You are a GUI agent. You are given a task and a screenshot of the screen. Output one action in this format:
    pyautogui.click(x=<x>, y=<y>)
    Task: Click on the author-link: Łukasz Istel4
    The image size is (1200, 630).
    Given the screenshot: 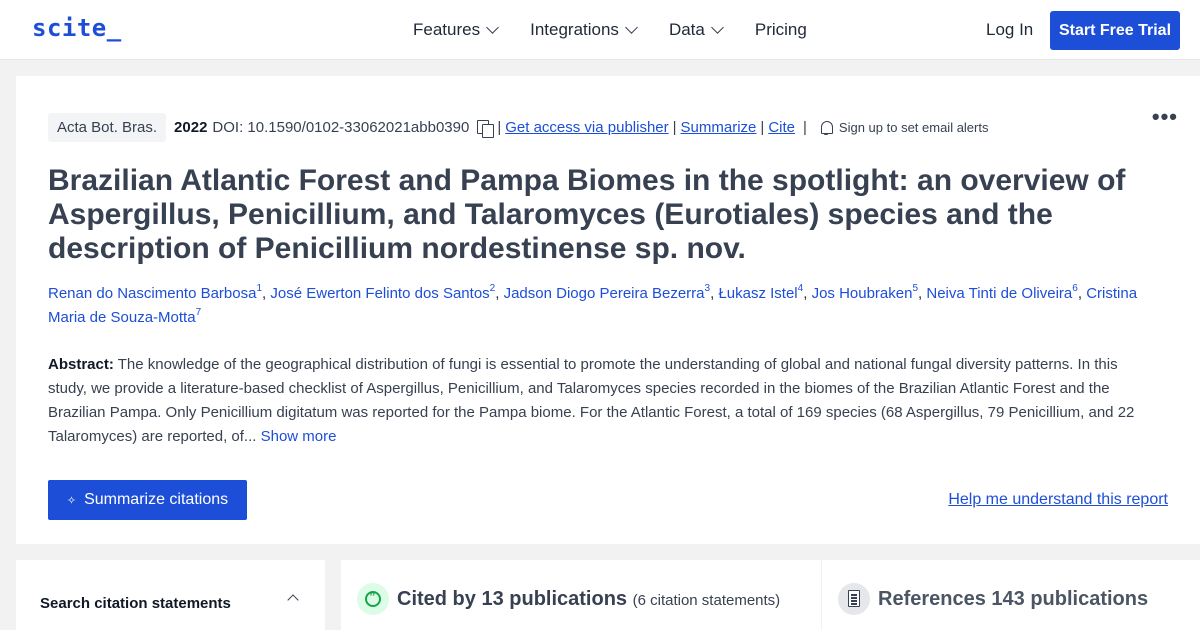 What is the action you would take?
    pyautogui.click(x=761, y=293)
    